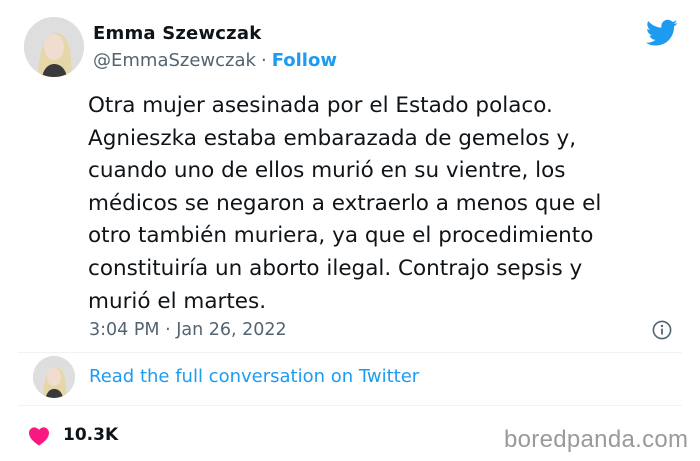 The height and width of the screenshot is (461, 700). What do you see at coordinates (91, 435) in the screenshot?
I see `like-count: 10.3K` at bounding box center [91, 435].